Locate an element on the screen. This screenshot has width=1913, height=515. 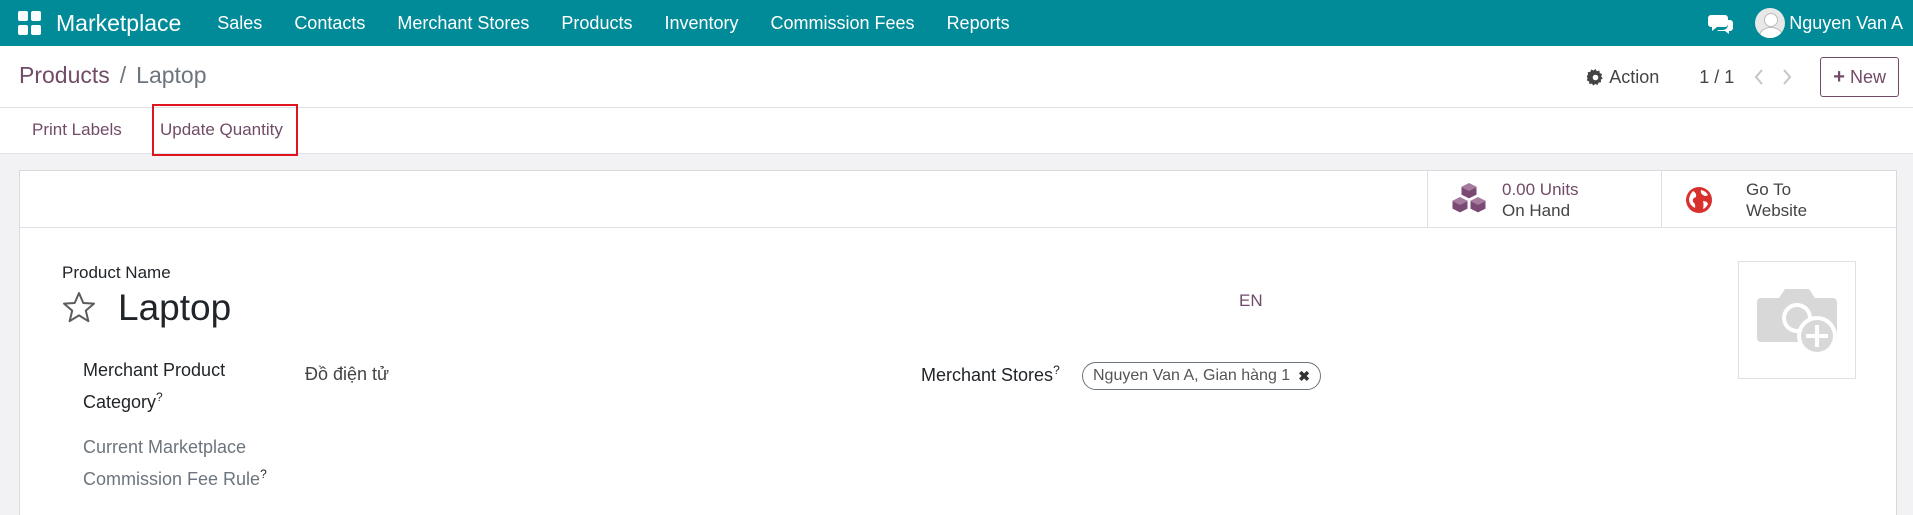
print-labels-button: Print Labels is located at coordinates (77, 130).